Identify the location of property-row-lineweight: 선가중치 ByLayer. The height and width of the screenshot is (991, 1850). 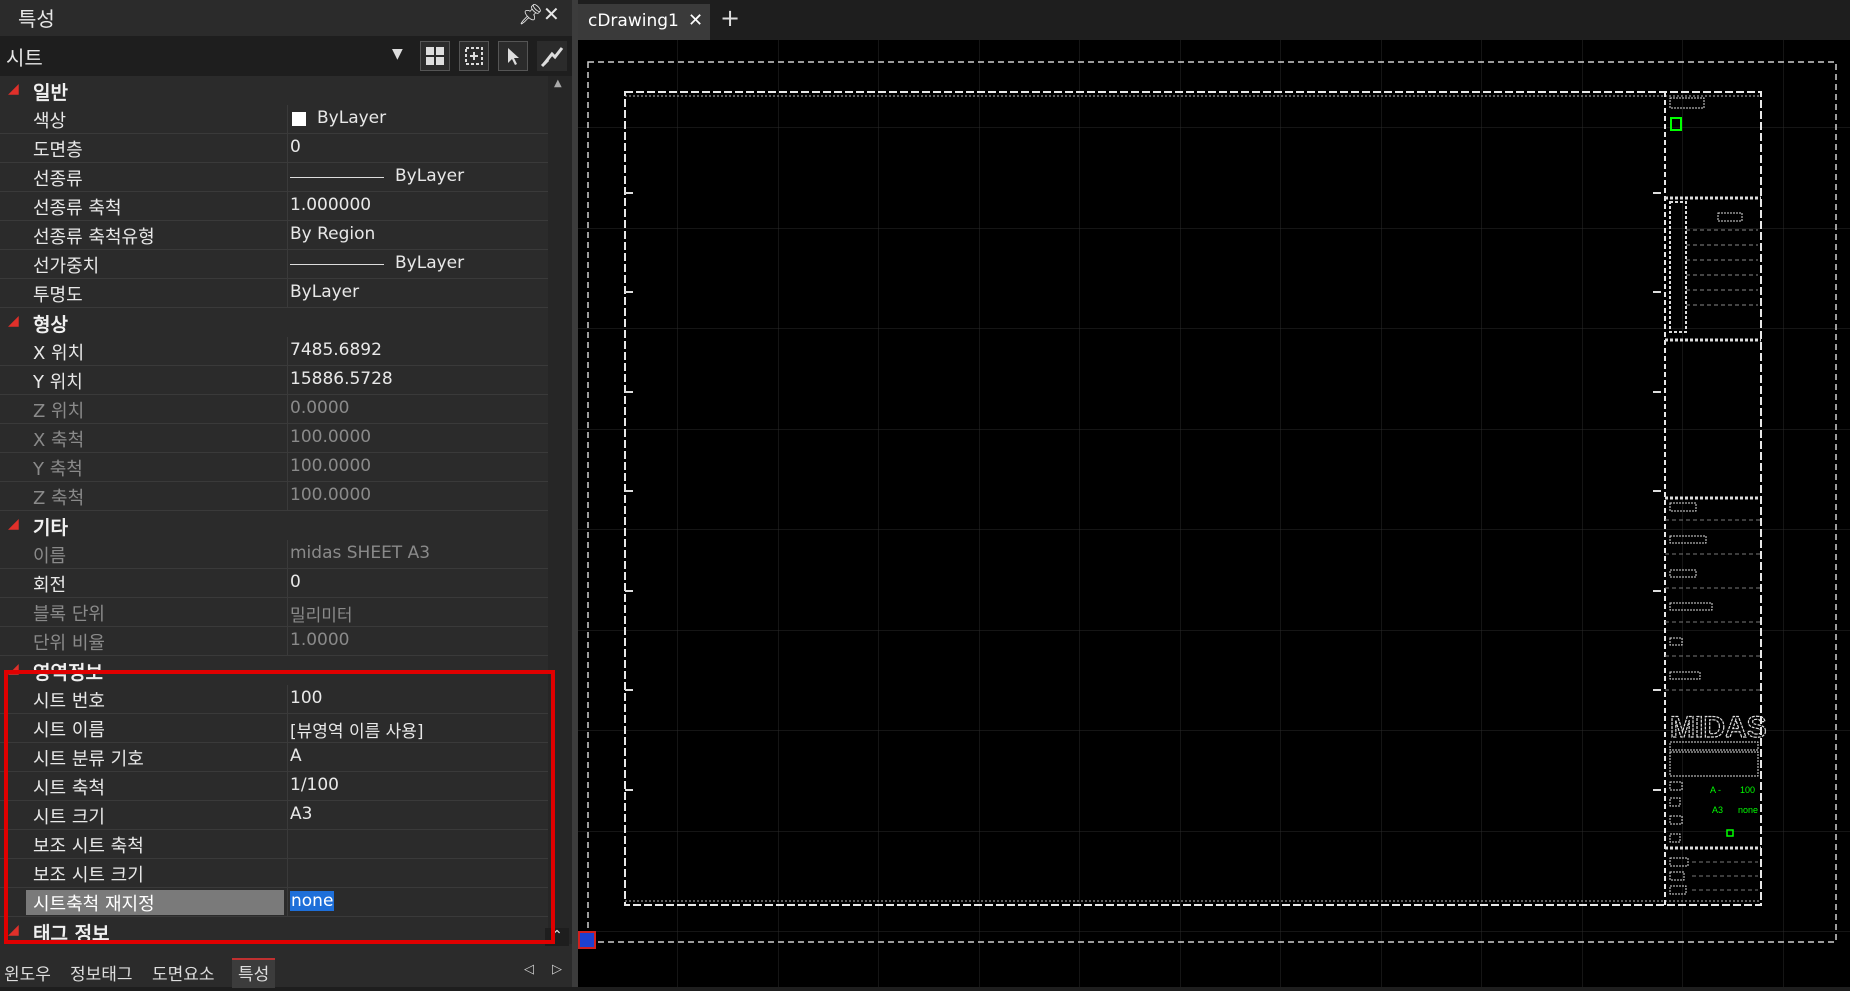
(274, 264).